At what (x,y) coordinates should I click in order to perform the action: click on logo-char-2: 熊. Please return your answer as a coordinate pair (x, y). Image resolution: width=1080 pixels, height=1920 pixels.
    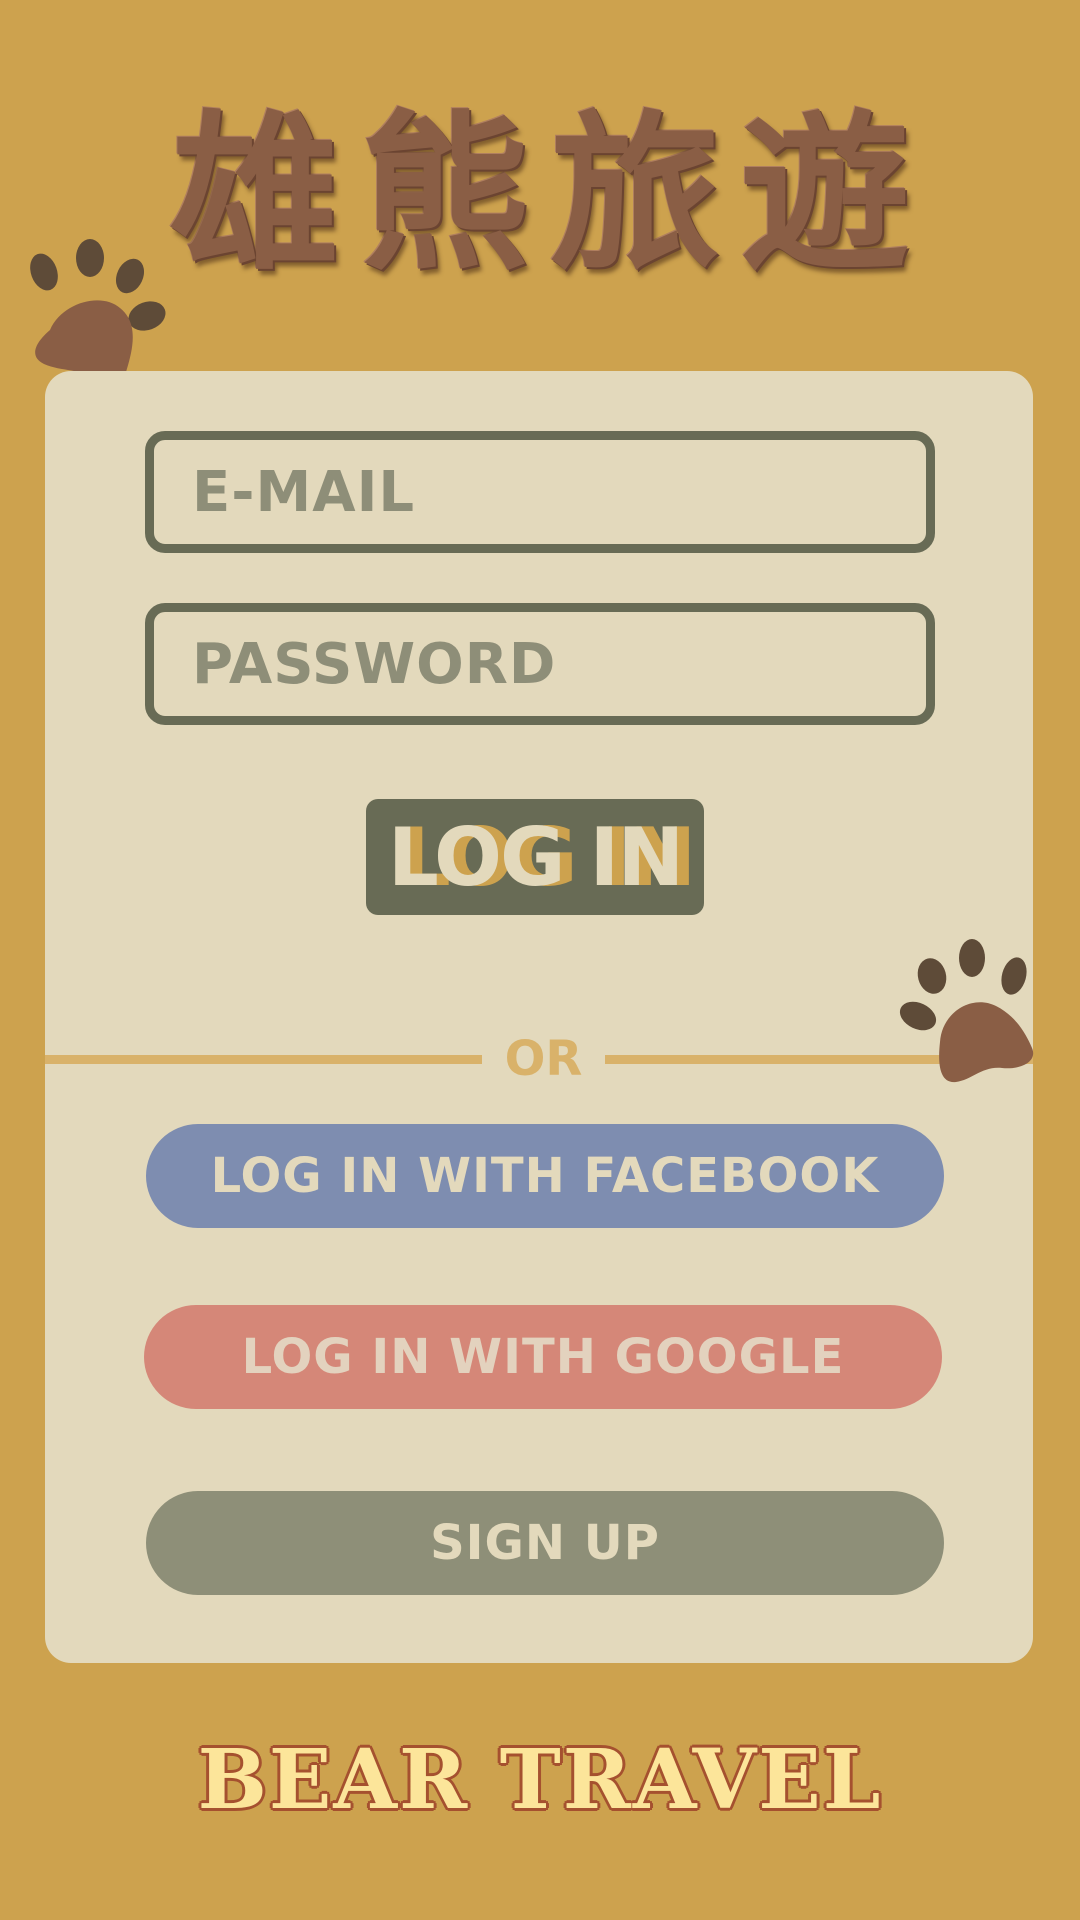
    Looking at the image, I should click on (444, 195).